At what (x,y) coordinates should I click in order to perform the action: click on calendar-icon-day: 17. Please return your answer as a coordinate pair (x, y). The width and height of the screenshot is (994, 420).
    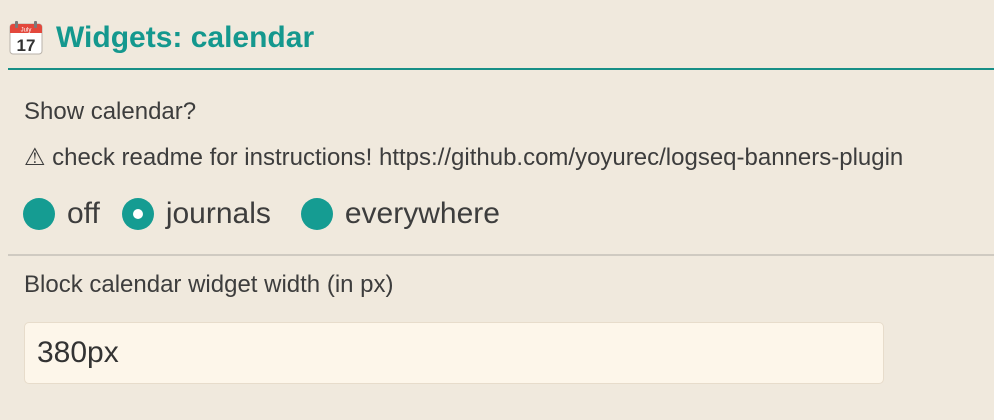
    Looking at the image, I should click on (26, 45).